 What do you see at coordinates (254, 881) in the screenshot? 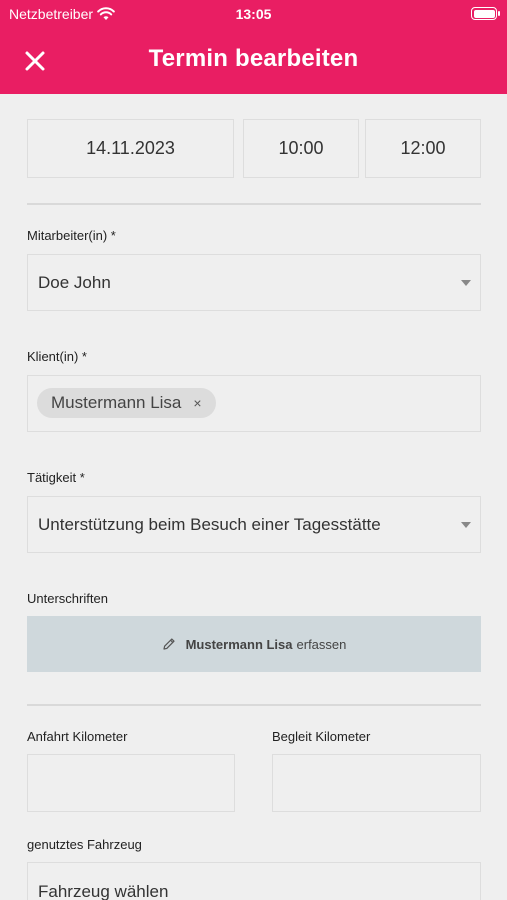
I see `vehicle-select: Fahrzeug wählen` at bounding box center [254, 881].